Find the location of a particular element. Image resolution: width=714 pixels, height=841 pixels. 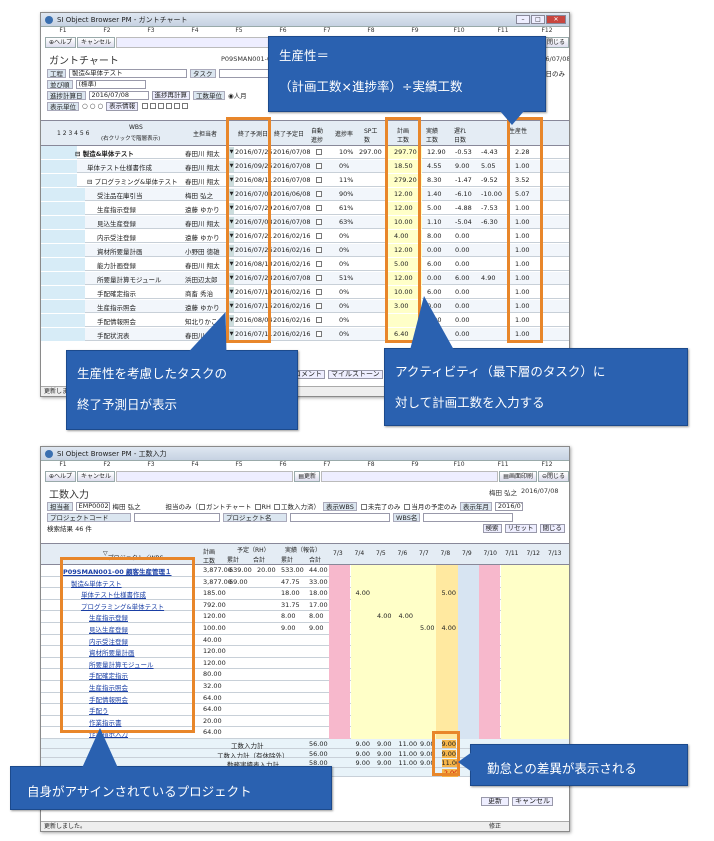

page-title: 工数入力 is located at coordinates (69, 495).